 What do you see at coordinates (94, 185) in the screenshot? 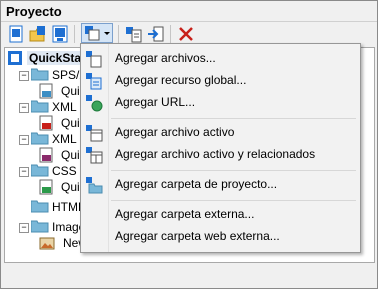
I see `project-folder-icon` at bounding box center [94, 185].